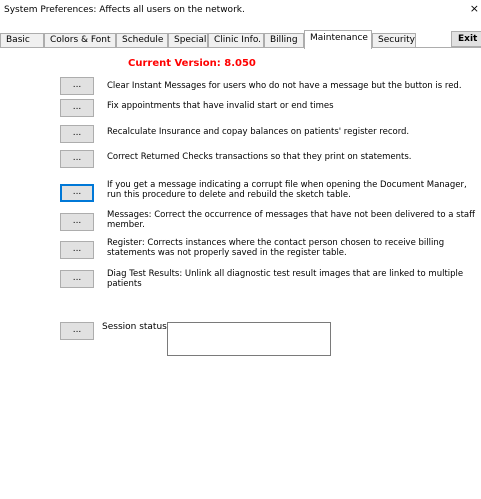 The image size is (481, 499). Describe the element at coordinates (394, 40) in the screenshot. I see `tab-security: Security` at that location.